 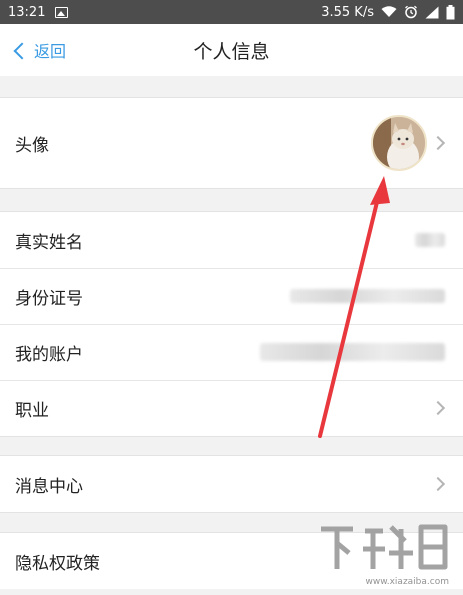 What do you see at coordinates (231, 352) in the screenshot?
I see `account-row: 我的账户` at bounding box center [231, 352].